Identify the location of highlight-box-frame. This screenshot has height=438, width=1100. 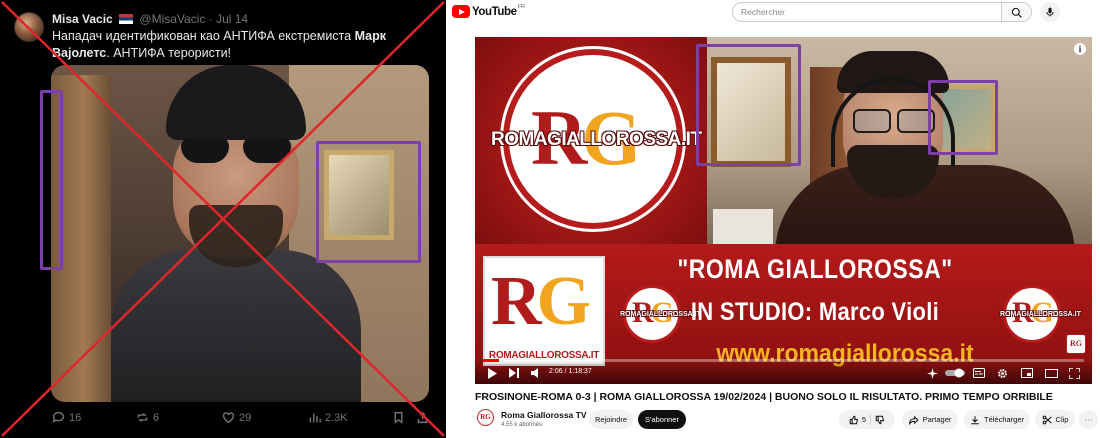
(748, 105).